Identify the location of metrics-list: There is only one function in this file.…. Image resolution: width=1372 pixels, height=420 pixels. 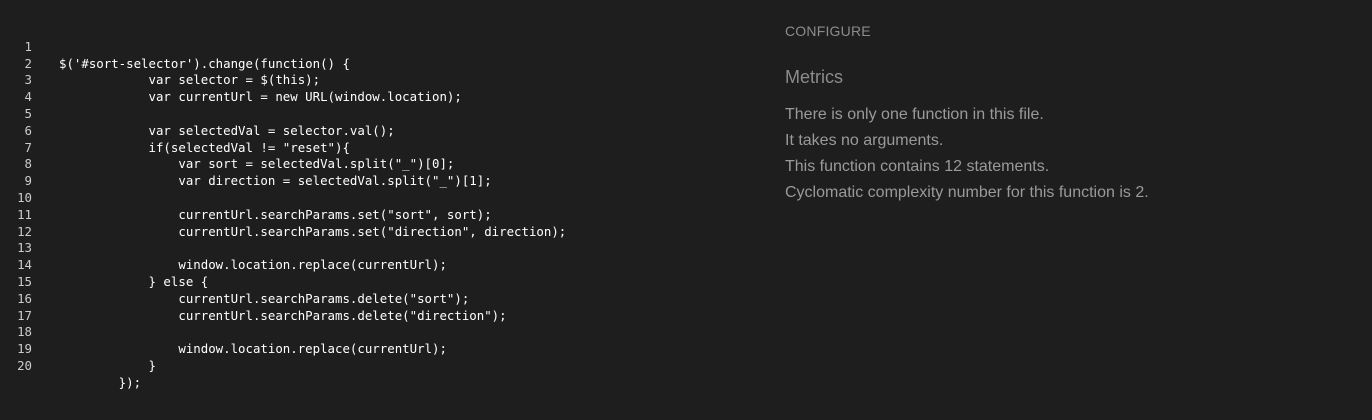
(967, 154).